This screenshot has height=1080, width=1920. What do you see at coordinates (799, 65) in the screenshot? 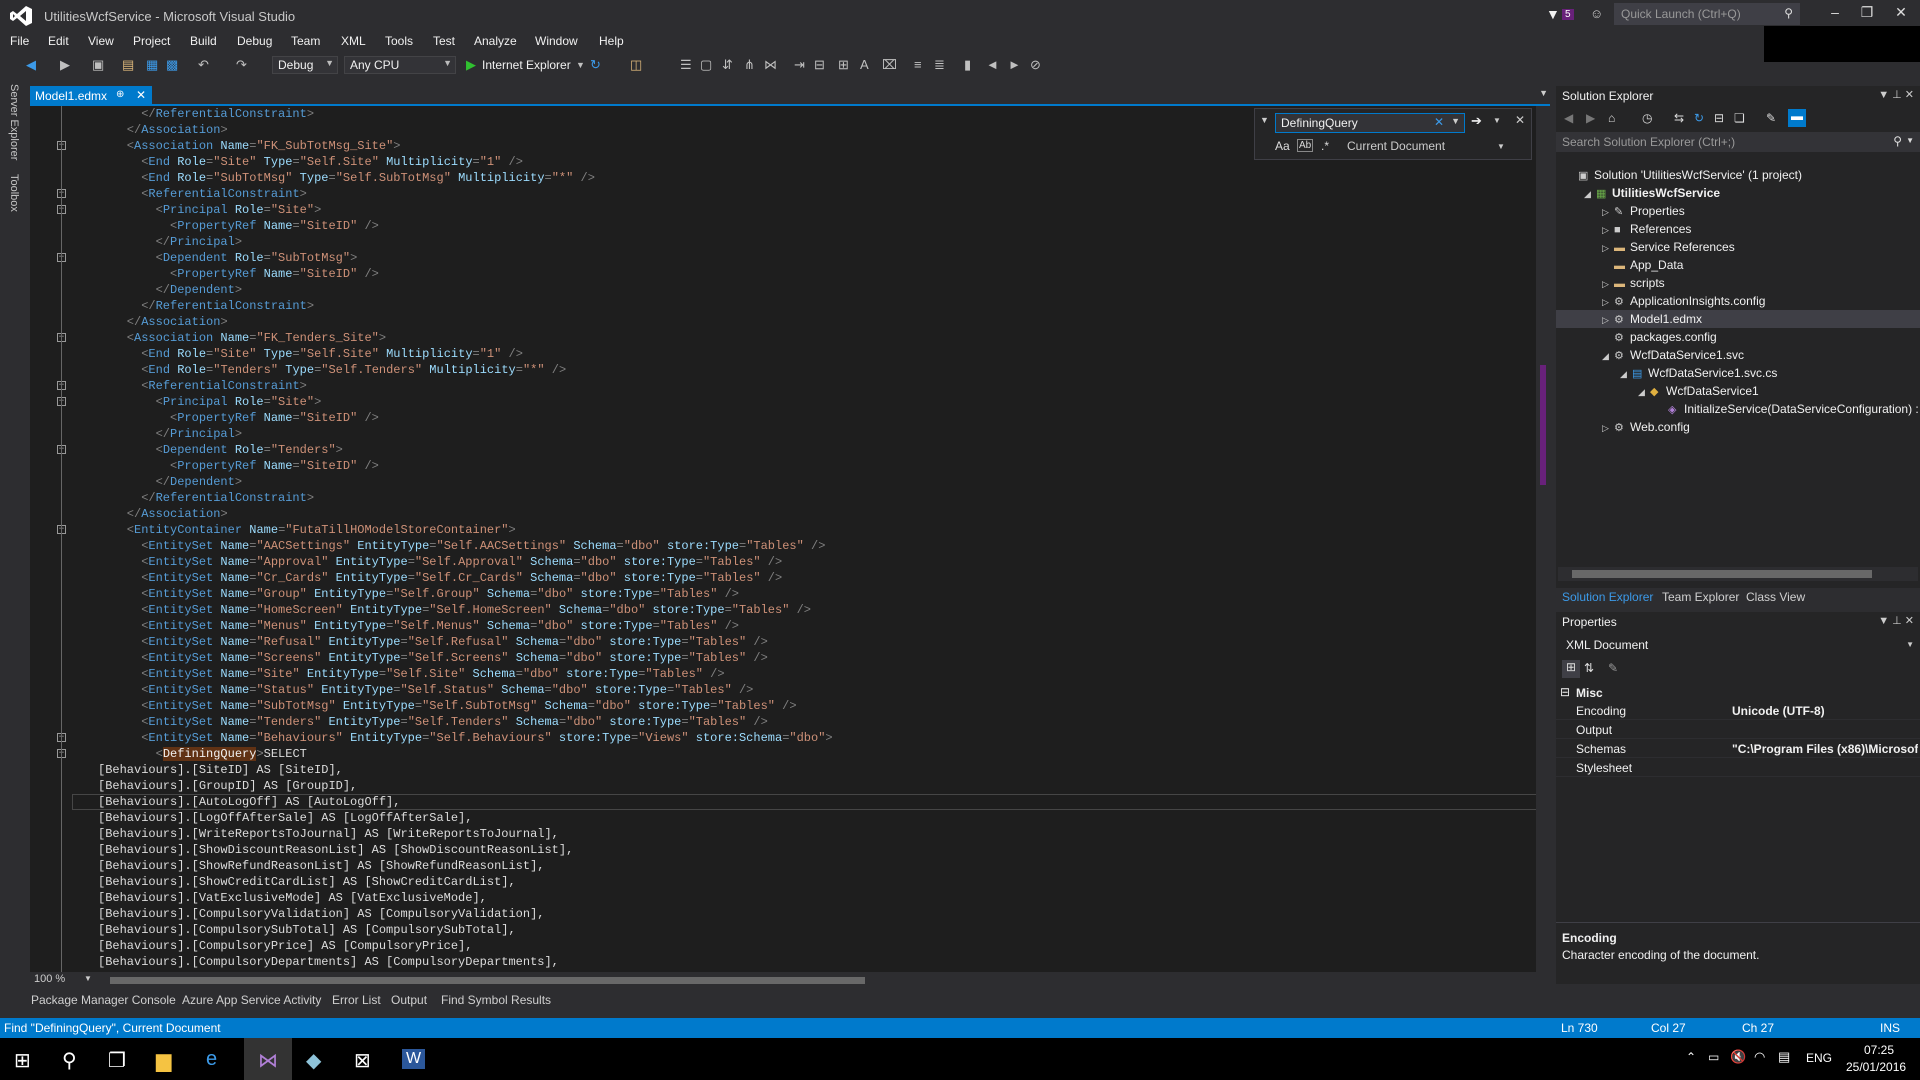
I see `indent-icon: ⇥` at bounding box center [799, 65].